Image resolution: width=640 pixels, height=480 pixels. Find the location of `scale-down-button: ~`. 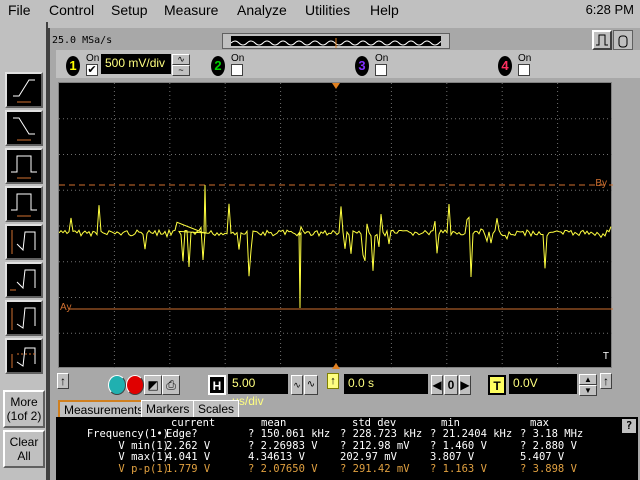

scale-down-button: ~ is located at coordinates (181, 70).